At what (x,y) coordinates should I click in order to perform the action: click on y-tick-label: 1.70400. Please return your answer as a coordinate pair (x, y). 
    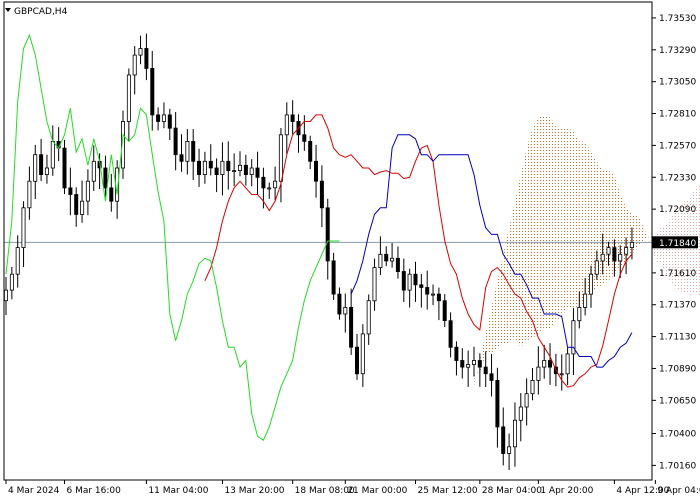
    Looking at the image, I should click on (677, 435).